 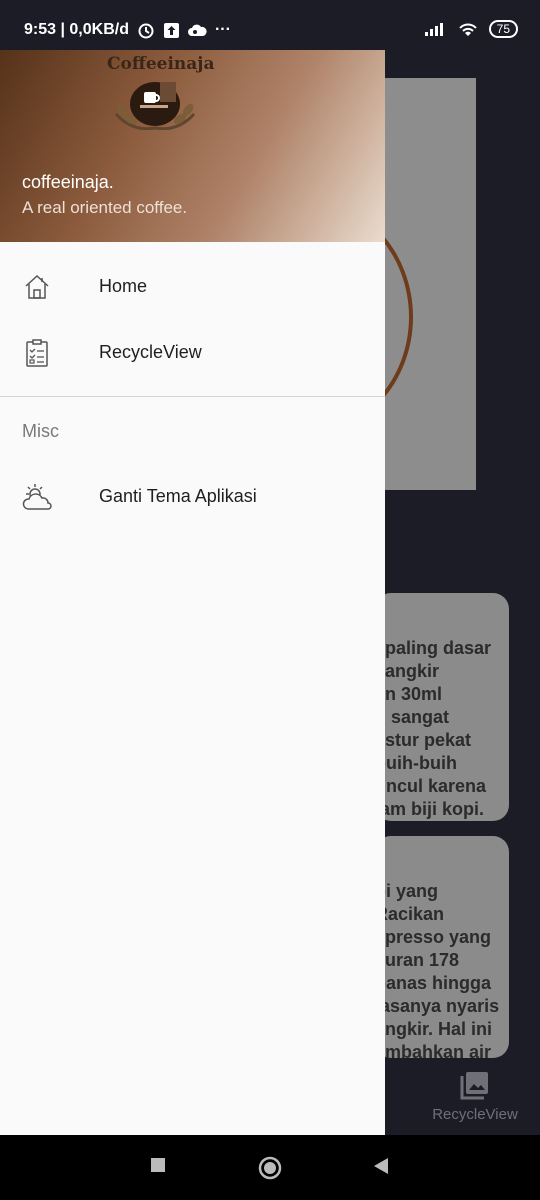 I want to click on status-time-speed: 9:53 | 0,0KB/d, so click(x=76, y=29).